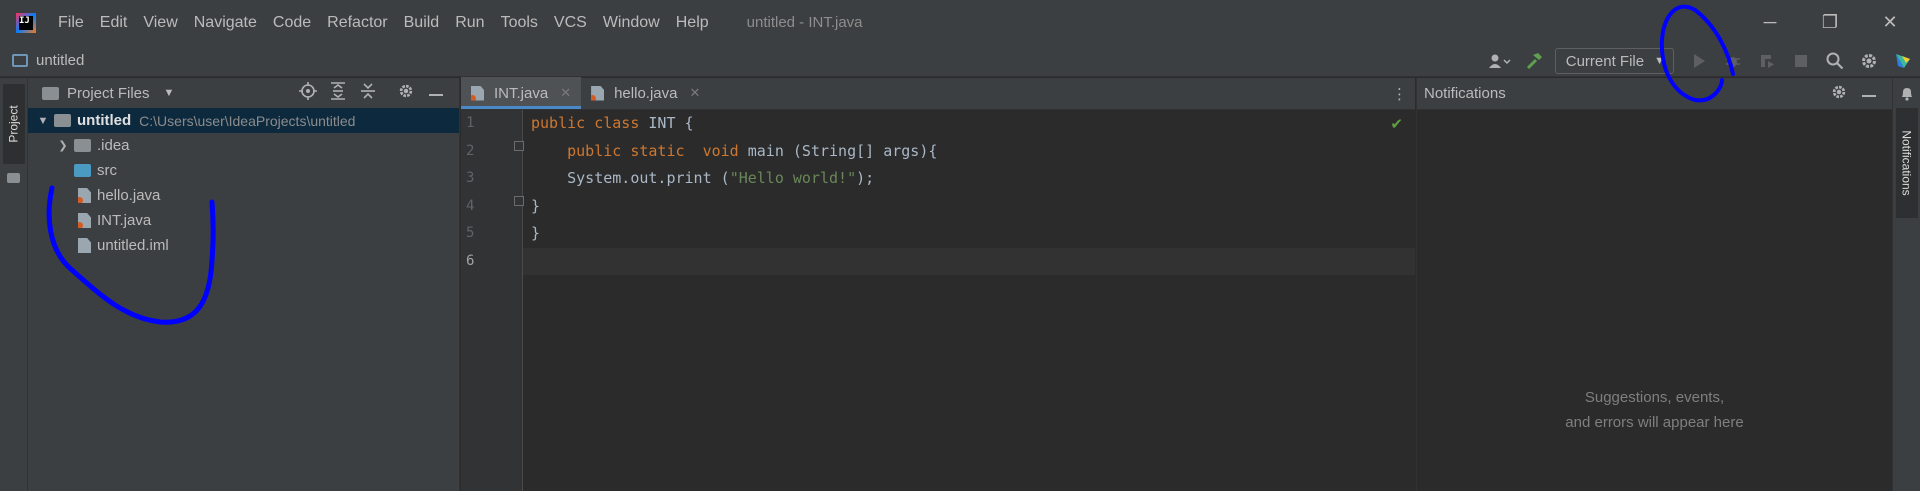 The width and height of the screenshot is (1920, 491). Describe the element at coordinates (1654, 422) in the screenshot. I see `empty-state-line: and errors will appear here` at that location.